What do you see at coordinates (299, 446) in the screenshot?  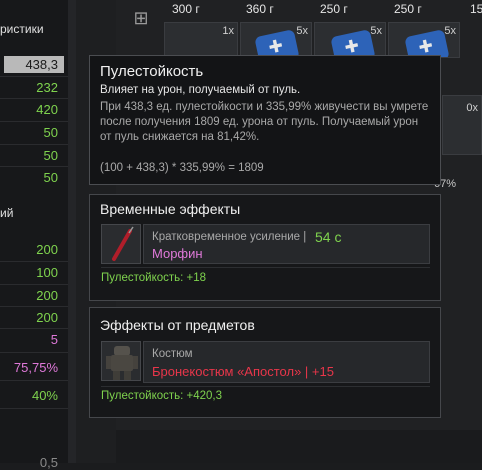 I see `bottom-strip` at bounding box center [299, 446].